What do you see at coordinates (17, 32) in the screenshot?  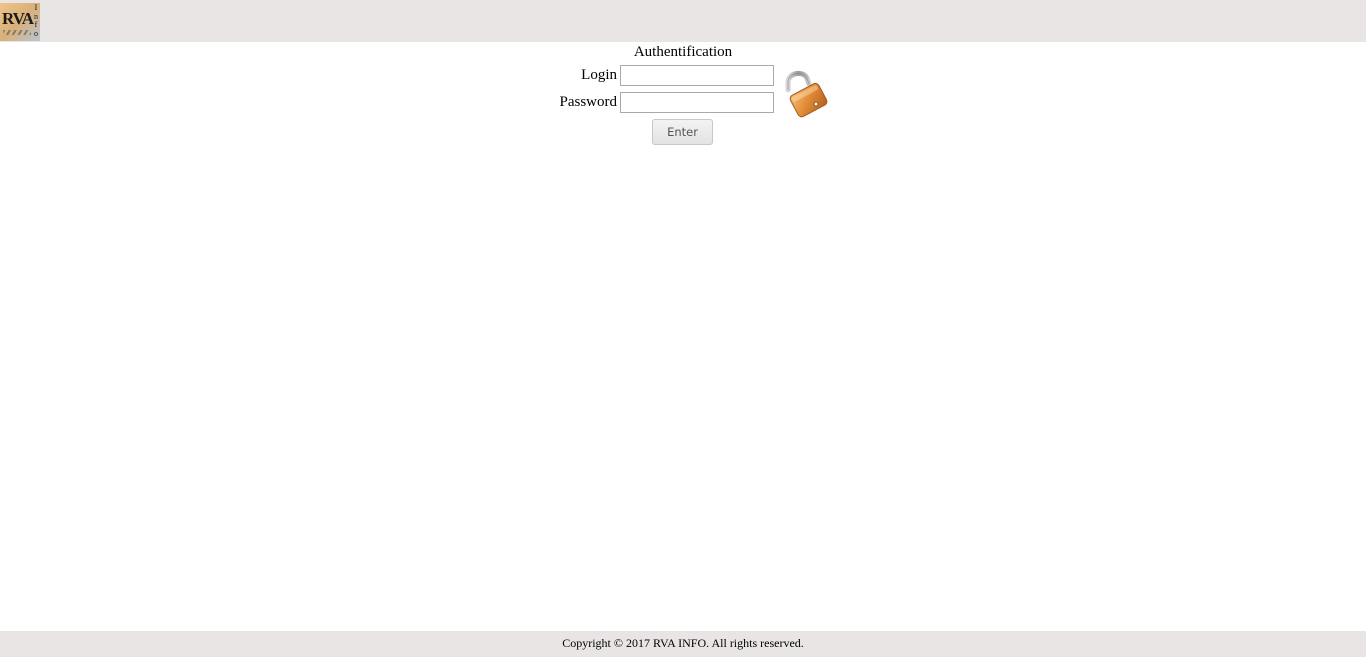 I see `logo-stripes` at bounding box center [17, 32].